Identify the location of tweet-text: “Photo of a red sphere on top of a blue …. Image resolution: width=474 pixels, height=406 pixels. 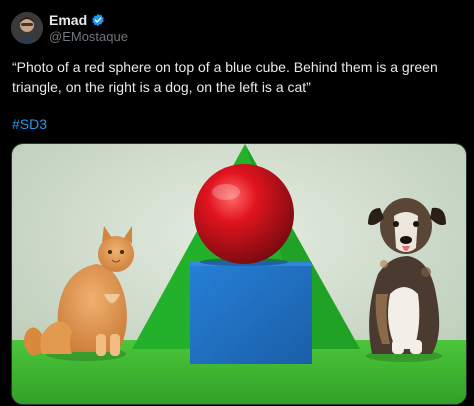
(225, 77).